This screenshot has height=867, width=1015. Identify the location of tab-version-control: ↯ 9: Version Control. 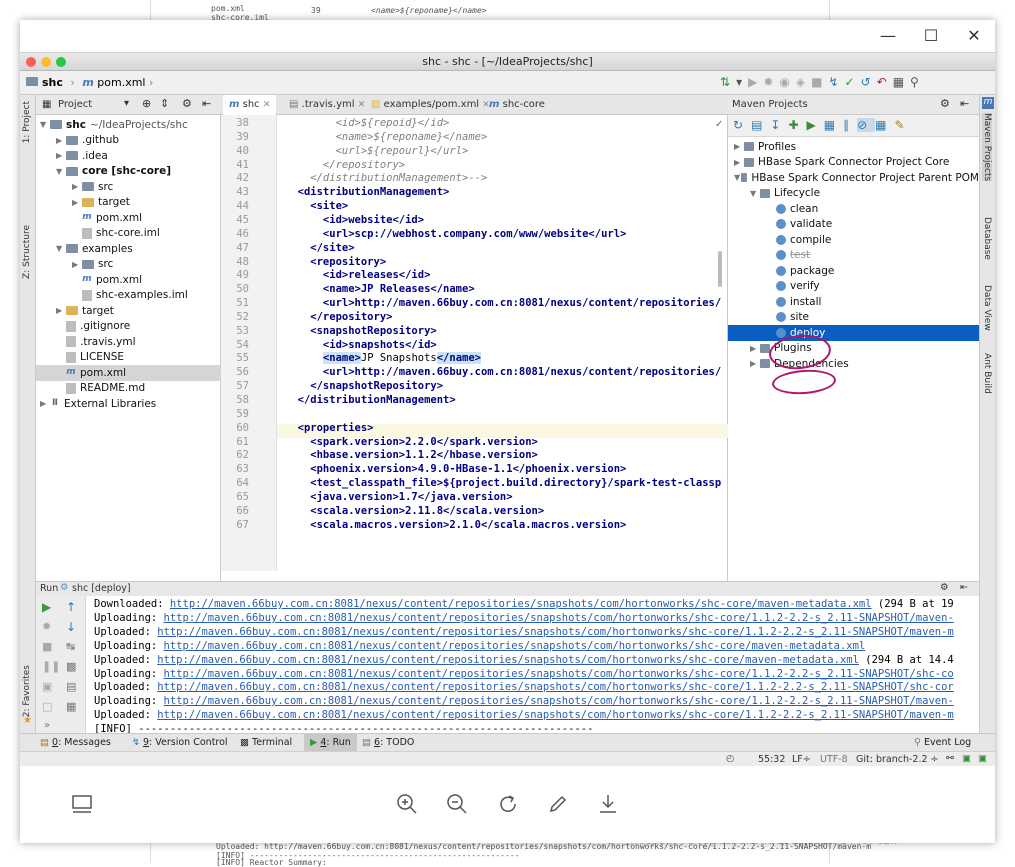
(180, 742).